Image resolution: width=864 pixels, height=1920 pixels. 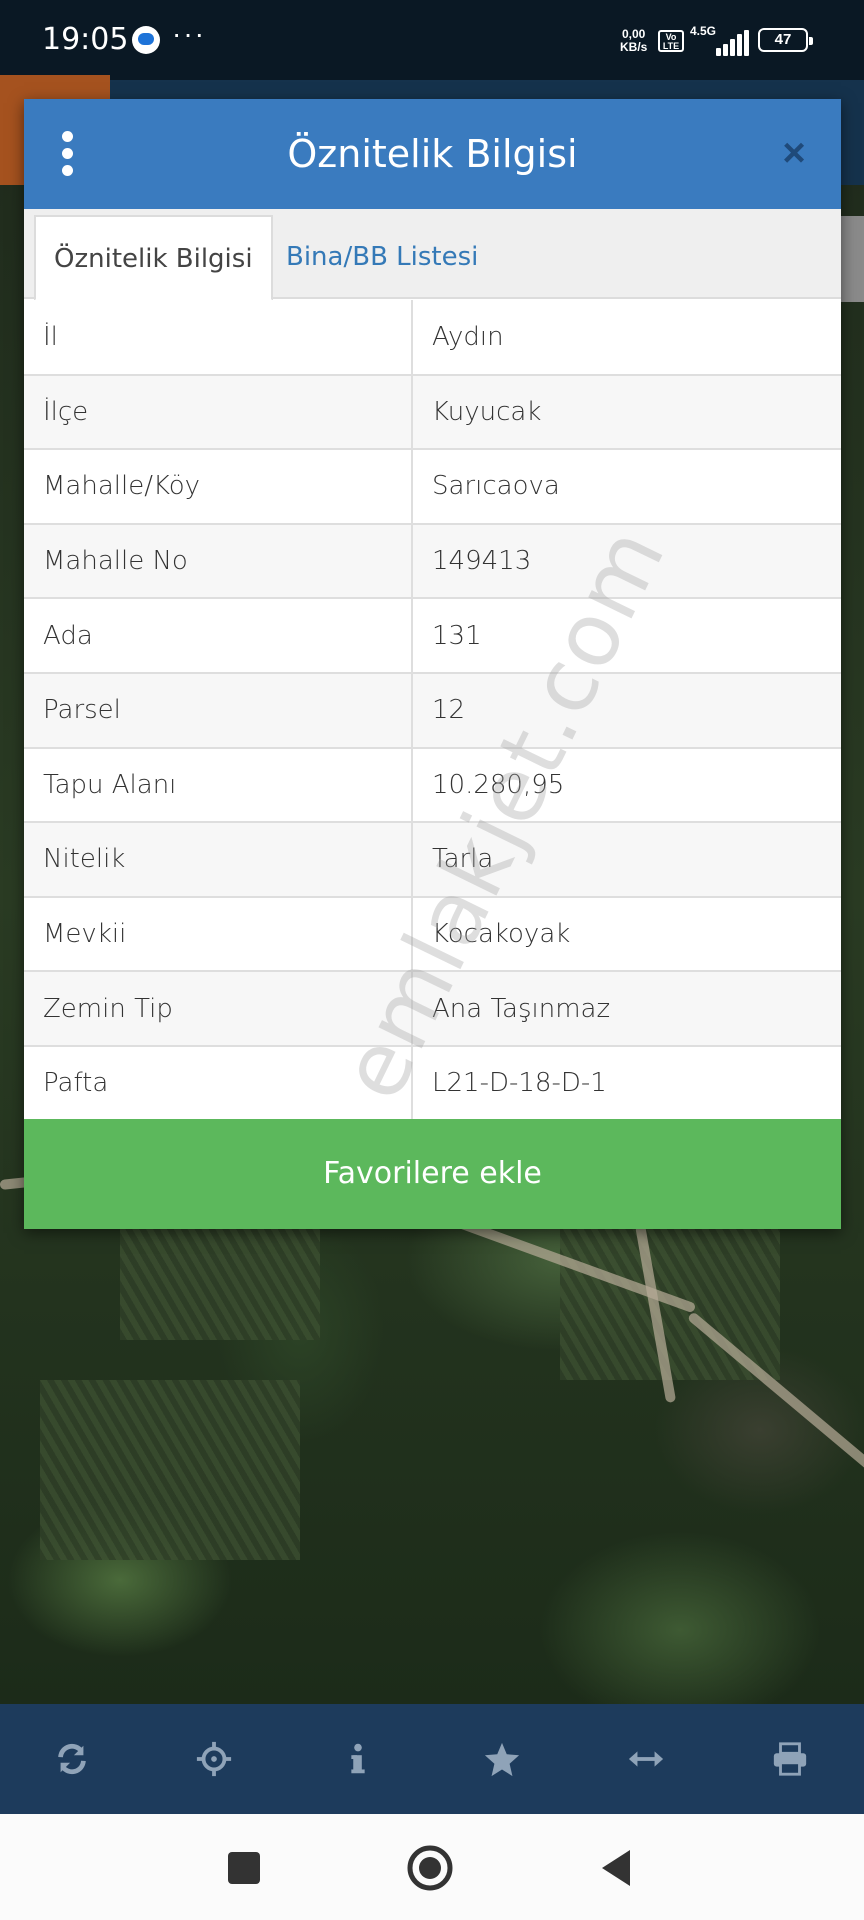 I want to click on attribute-value: Aydın, so click(x=468, y=336).